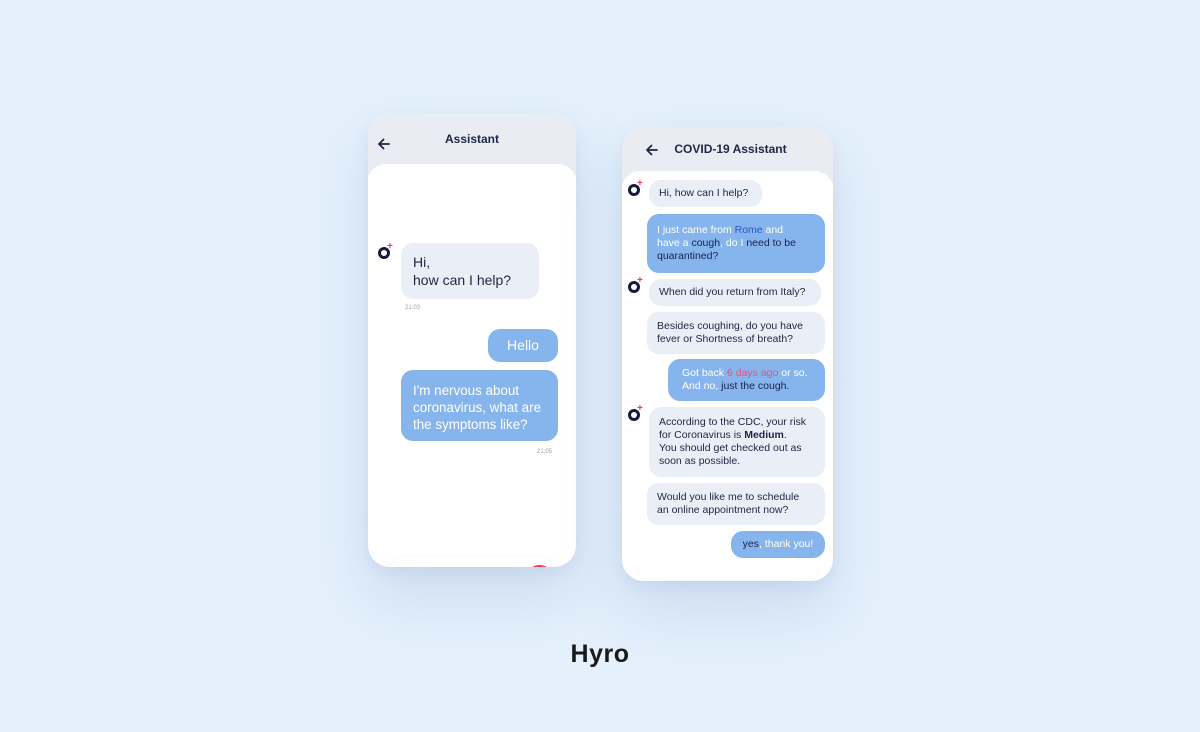 Image resolution: width=1200 pixels, height=732 pixels. I want to click on chat-title: COVID-19 Assistant, so click(730, 149).